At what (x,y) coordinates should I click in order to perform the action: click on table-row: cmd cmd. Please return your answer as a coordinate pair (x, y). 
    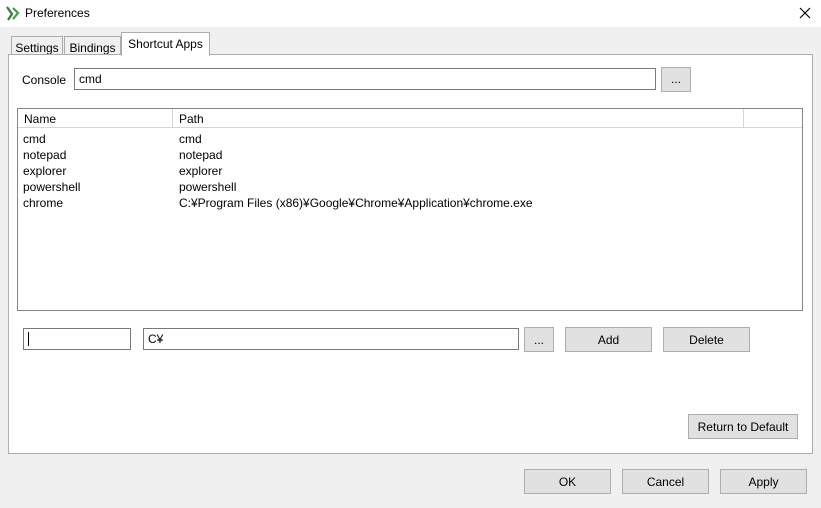
    Looking at the image, I should click on (410, 139).